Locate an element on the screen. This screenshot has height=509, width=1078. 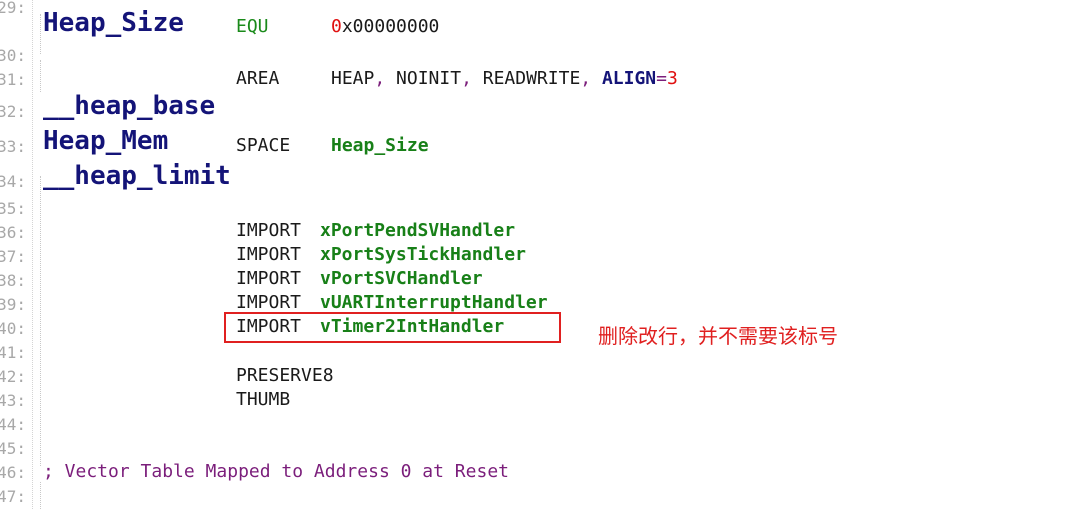
area-args: HEAP, NOINIT, READWRITE, ALIGN=3 is located at coordinates (504, 78).